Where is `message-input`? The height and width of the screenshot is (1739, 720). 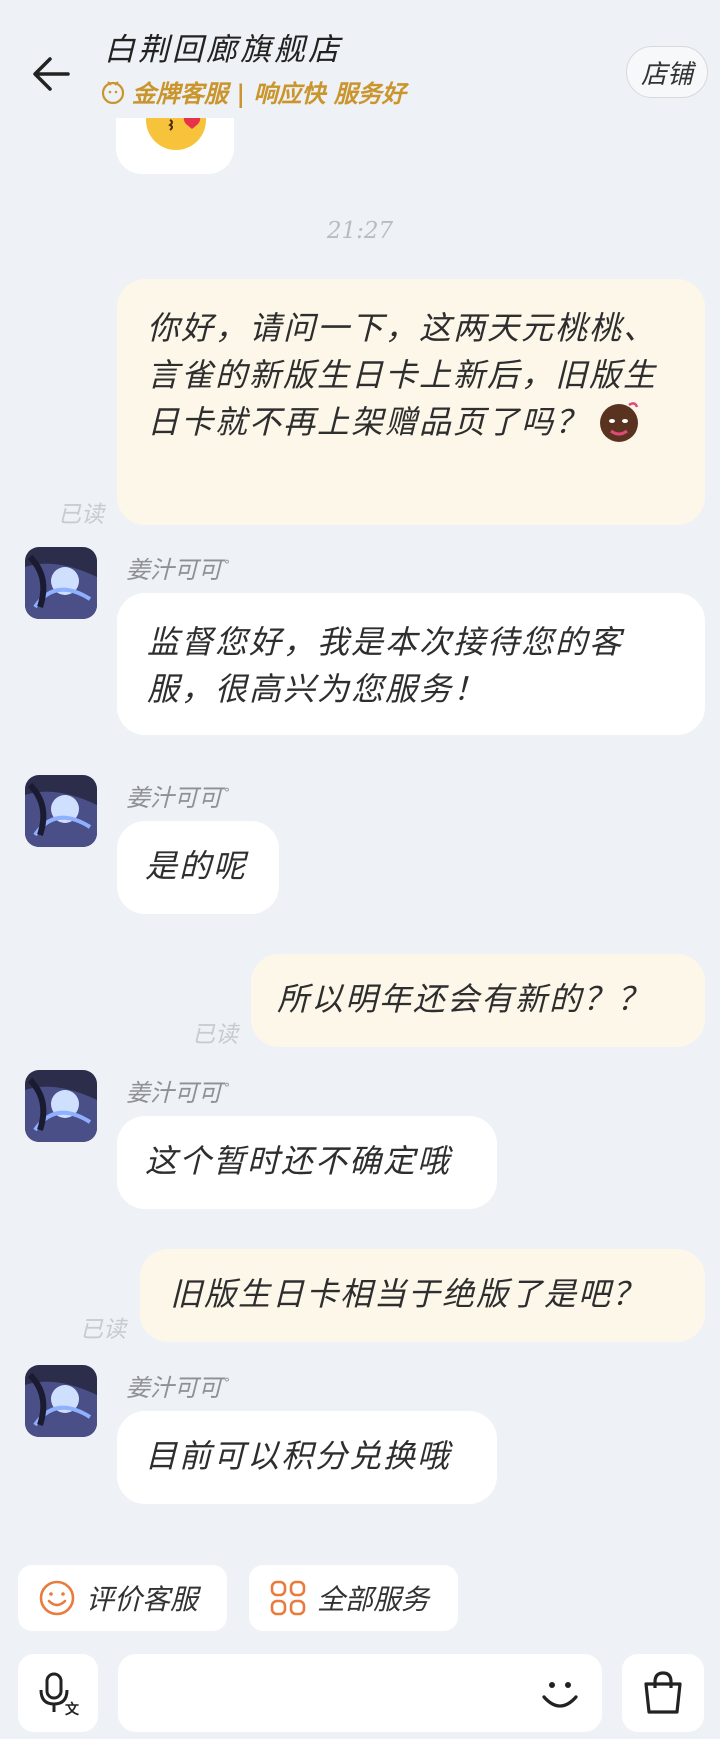 message-input is located at coordinates (360, 1693).